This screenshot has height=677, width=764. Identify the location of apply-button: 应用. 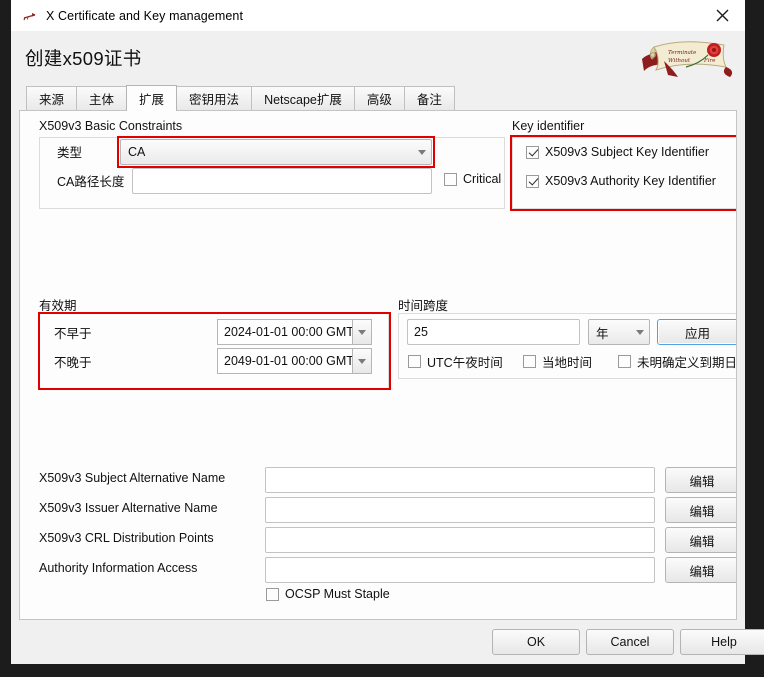
(696, 332).